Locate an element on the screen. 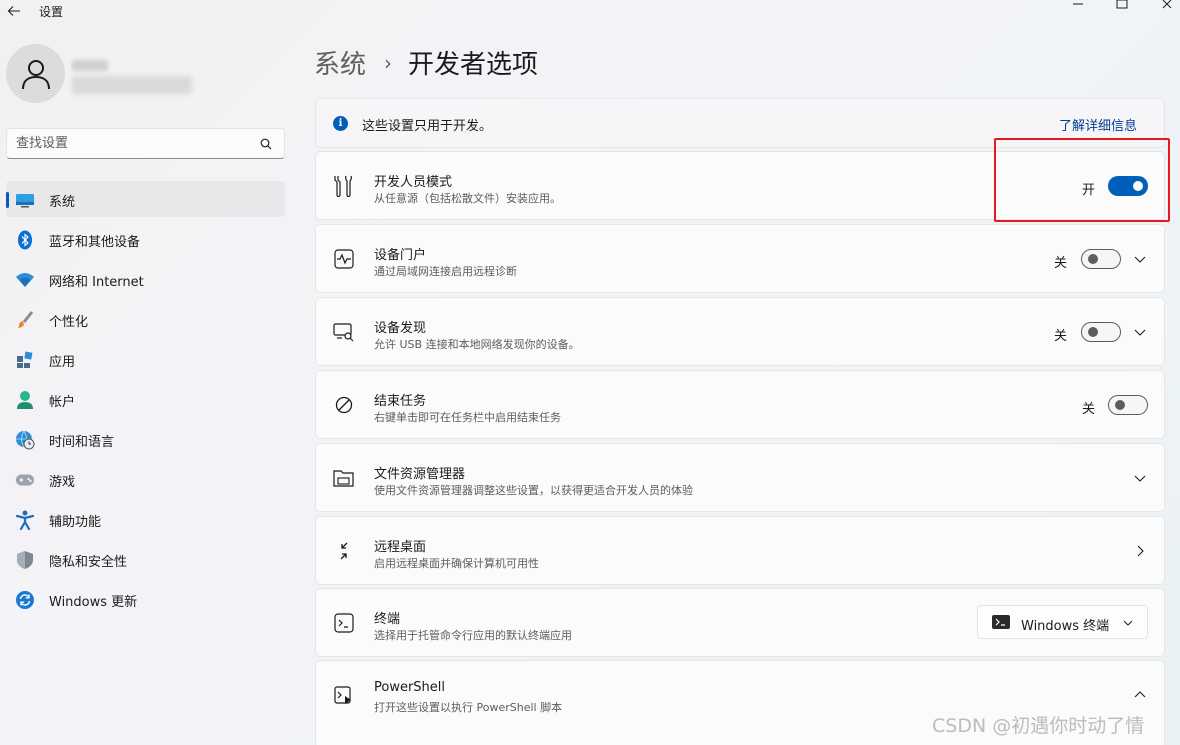 Image resolution: width=1180 pixels, height=745 pixels. row-subtitle: 通过局域网连接启用远程诊断 is located at coordinates (445, 271).